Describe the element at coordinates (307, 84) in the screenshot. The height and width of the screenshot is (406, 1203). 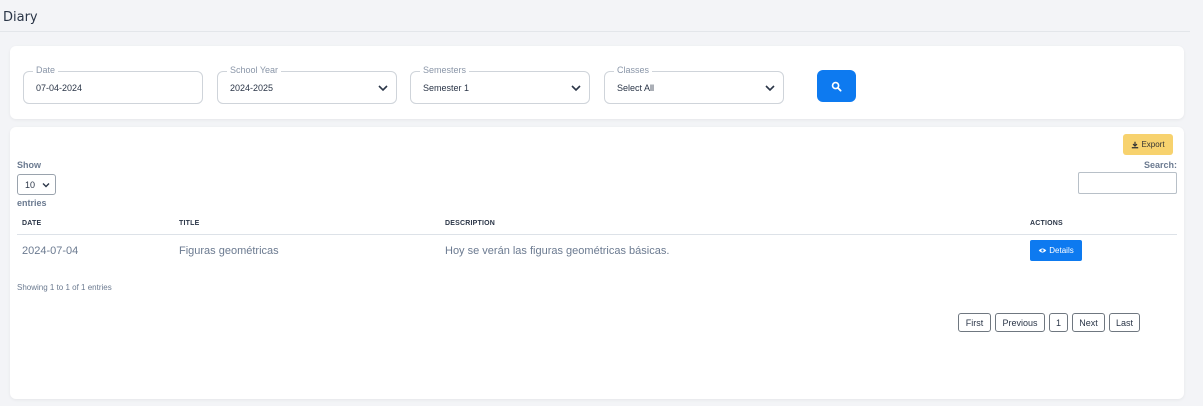
I see `school-year-select: School Year 2024-2025` at that location.